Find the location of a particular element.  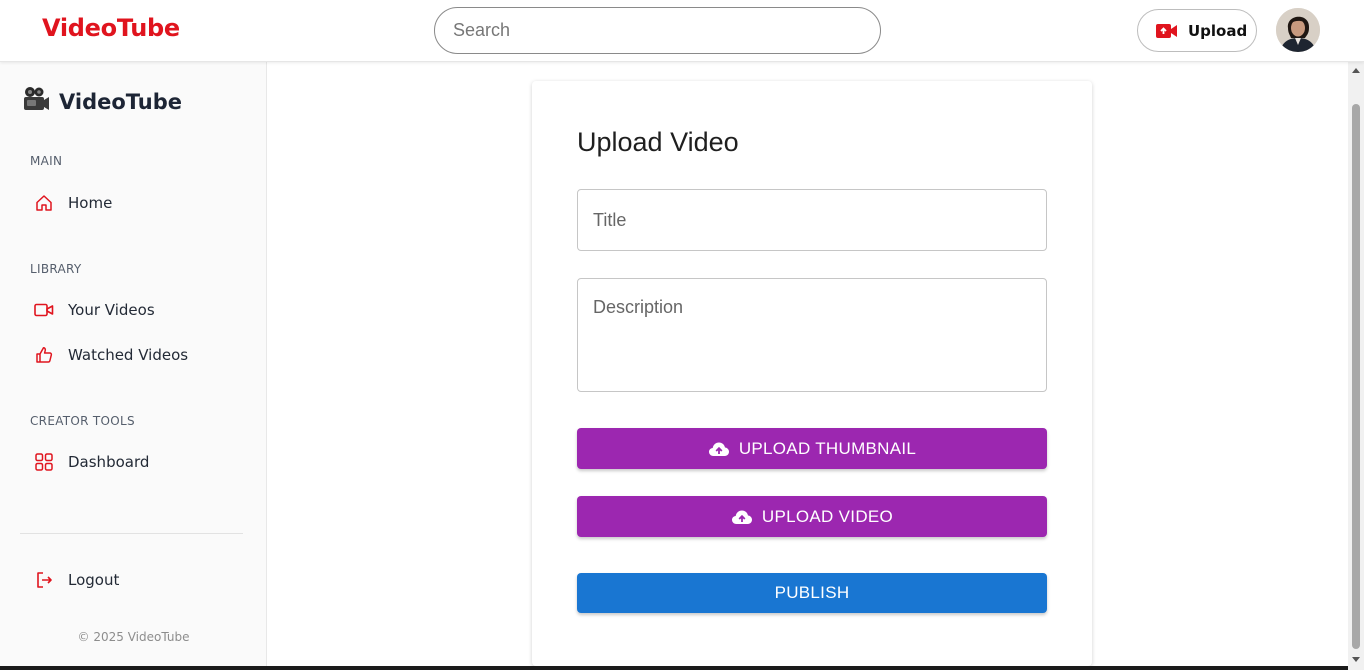

sidebar-brand-label: VideoTube is located at coordinates (121, 101).